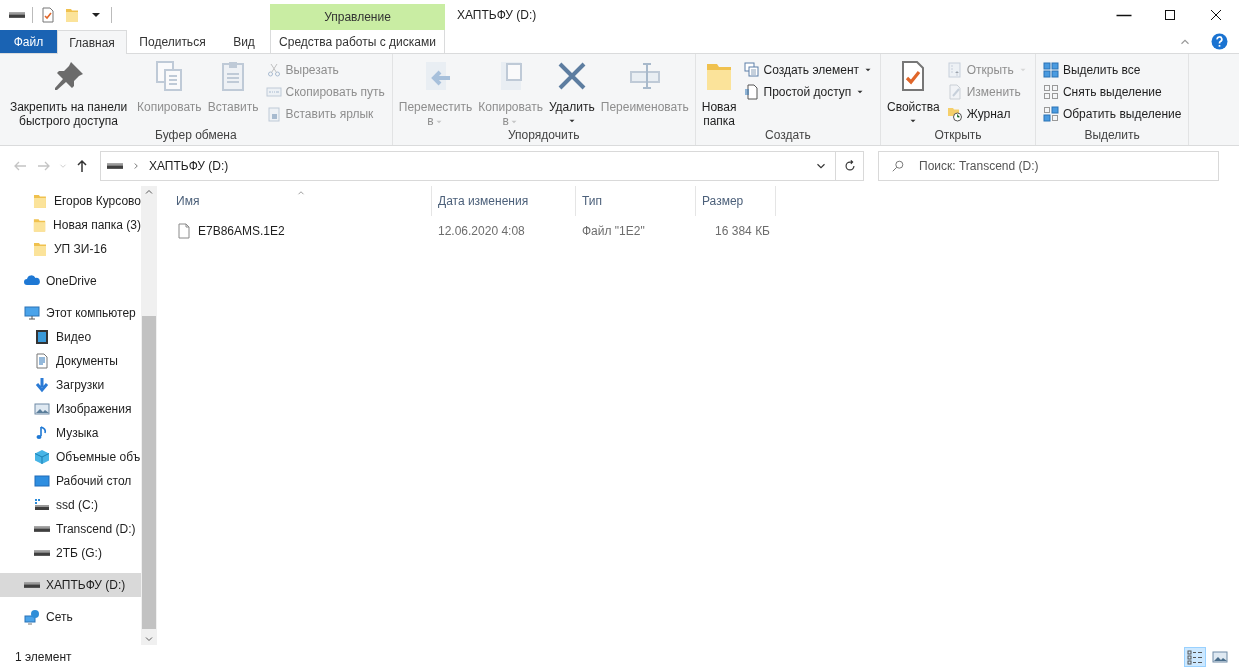 This screenshot has width=1239, height=669. I want to click on ribbon-tab: Средства работы с дисками, so click(357, 41).